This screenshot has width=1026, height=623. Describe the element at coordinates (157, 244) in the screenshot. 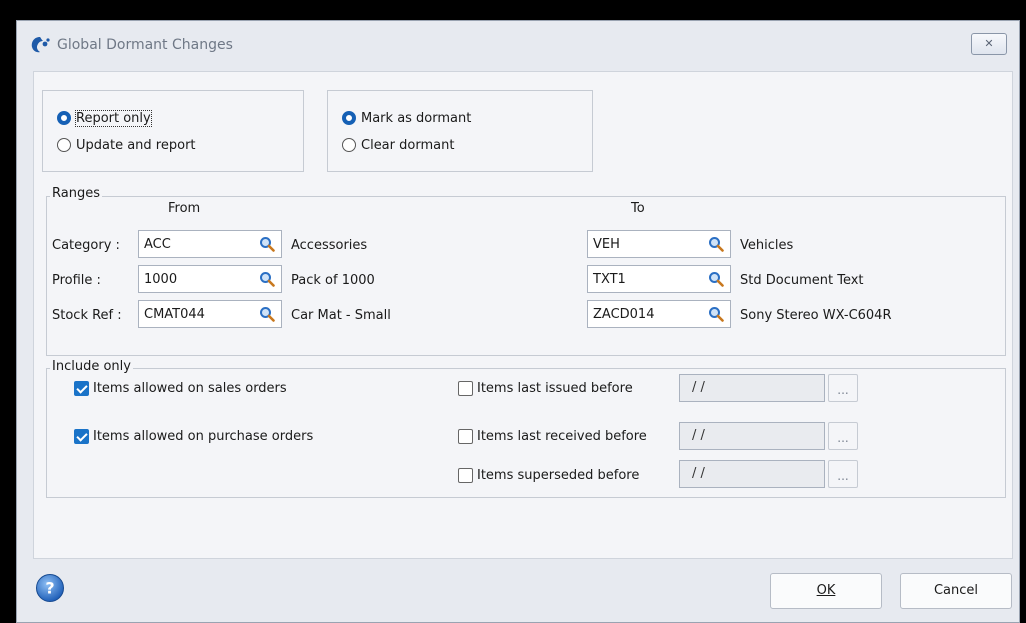

I see `category-from-value: ACC` at that location.